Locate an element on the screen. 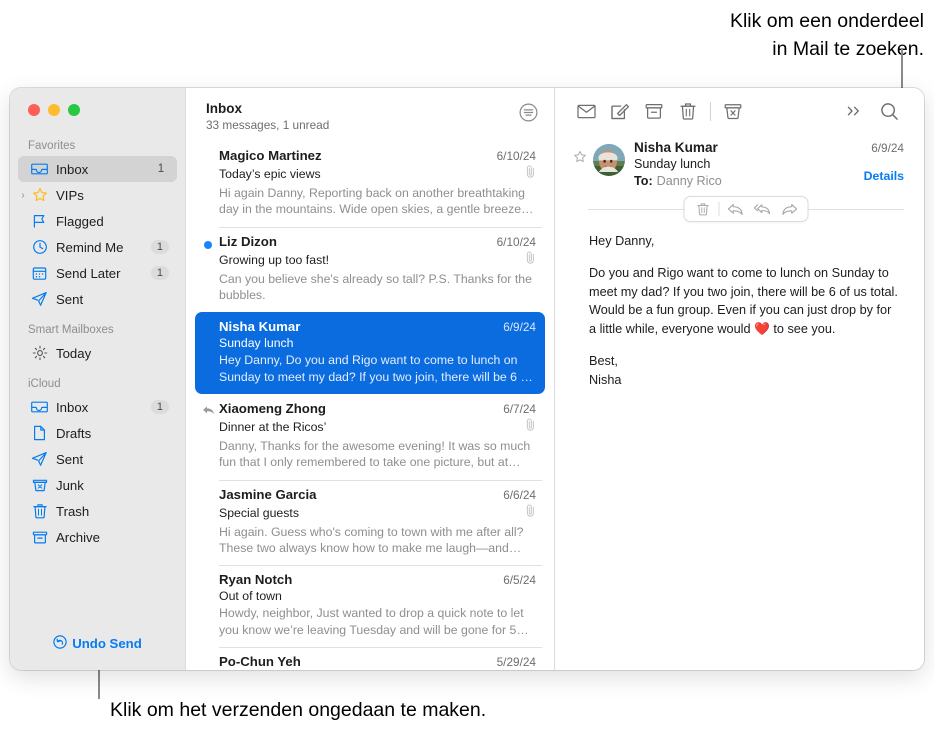 The image size is (934, 737). sidebar-section-icloud-title: iCloud is located at coordinates (44, 384).